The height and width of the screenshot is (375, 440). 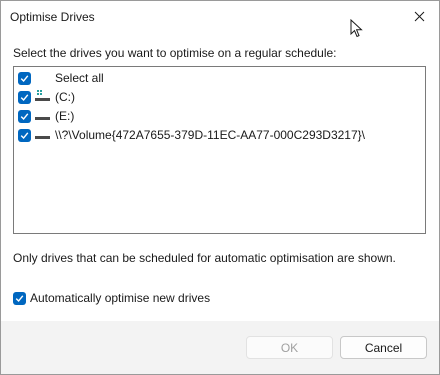 What do you see at coordinates (383, 347) in the screenshot?
I see `cancel-button: Cancel` at bounding box center [383, 347].